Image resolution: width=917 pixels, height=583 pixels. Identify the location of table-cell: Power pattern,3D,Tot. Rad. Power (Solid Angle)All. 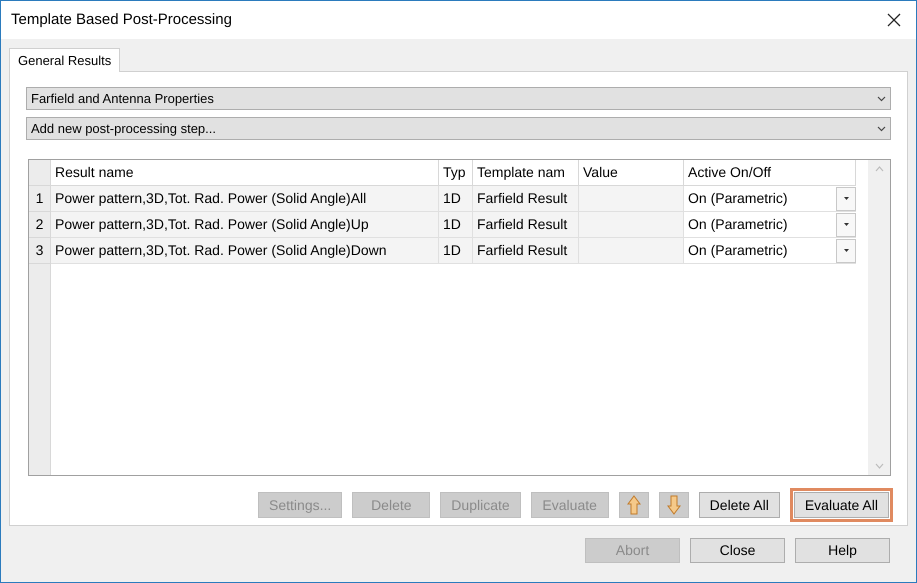
(245, 199).